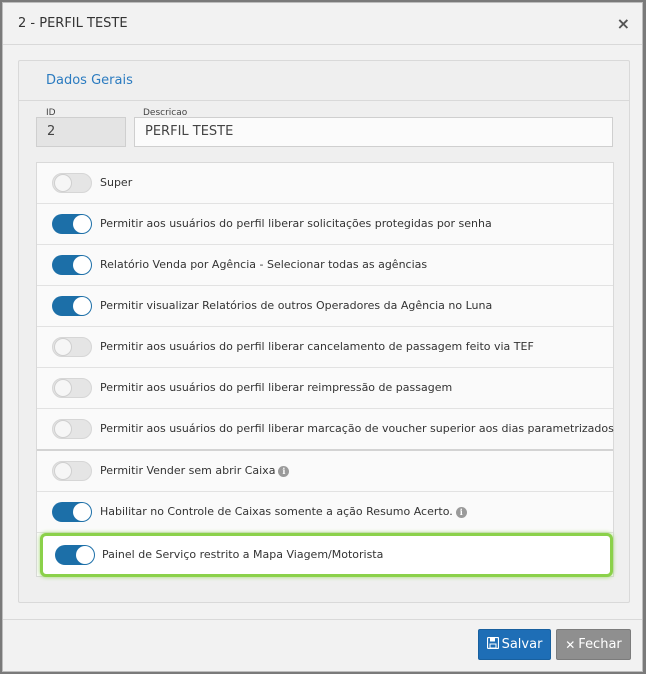  I want to click on descricao-field: PERFIL TESTE, so click(373, 132).